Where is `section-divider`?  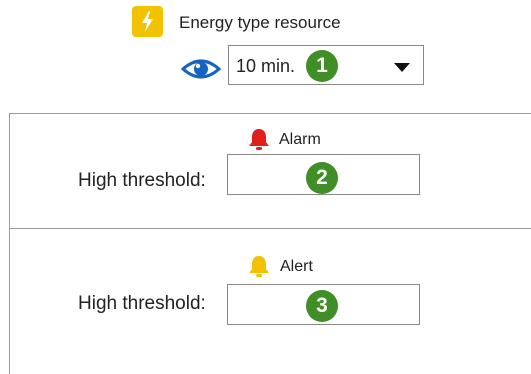 section-divider is located at coordinates (270, 228).